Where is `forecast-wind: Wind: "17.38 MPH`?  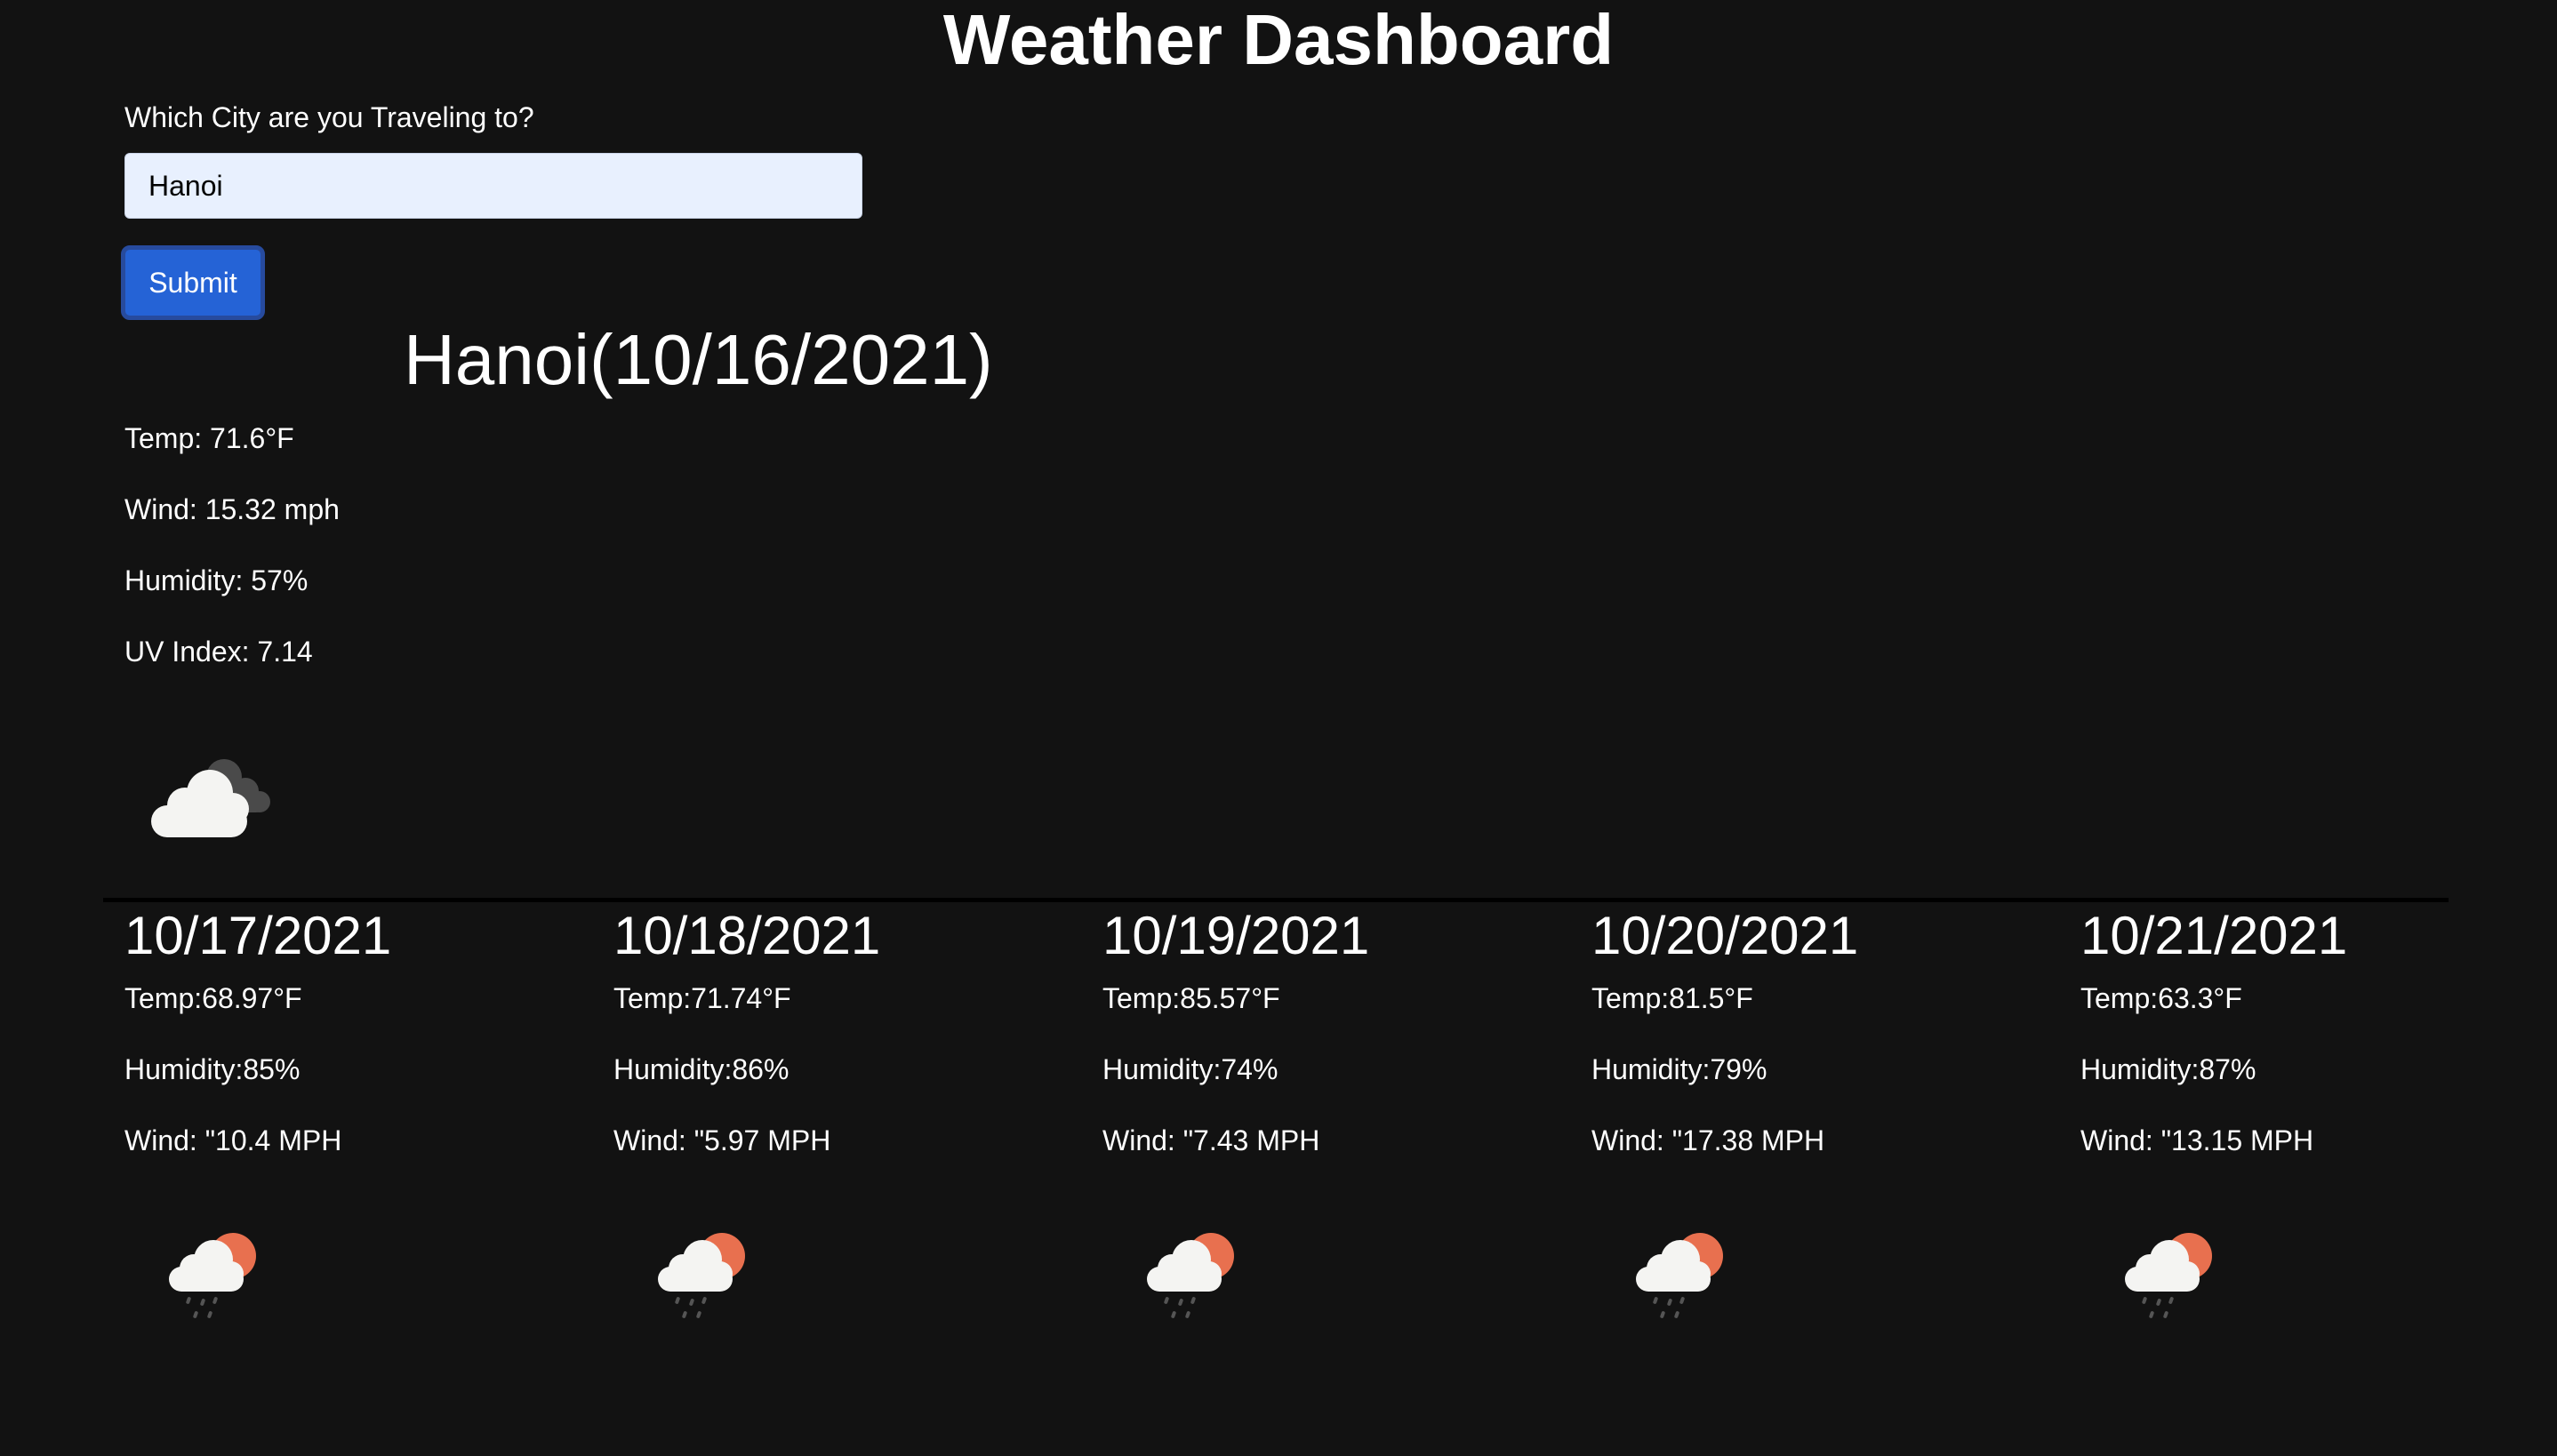
forecast-wind: Wind: "17.38 MPH is located at coordinates (1708, 1140).